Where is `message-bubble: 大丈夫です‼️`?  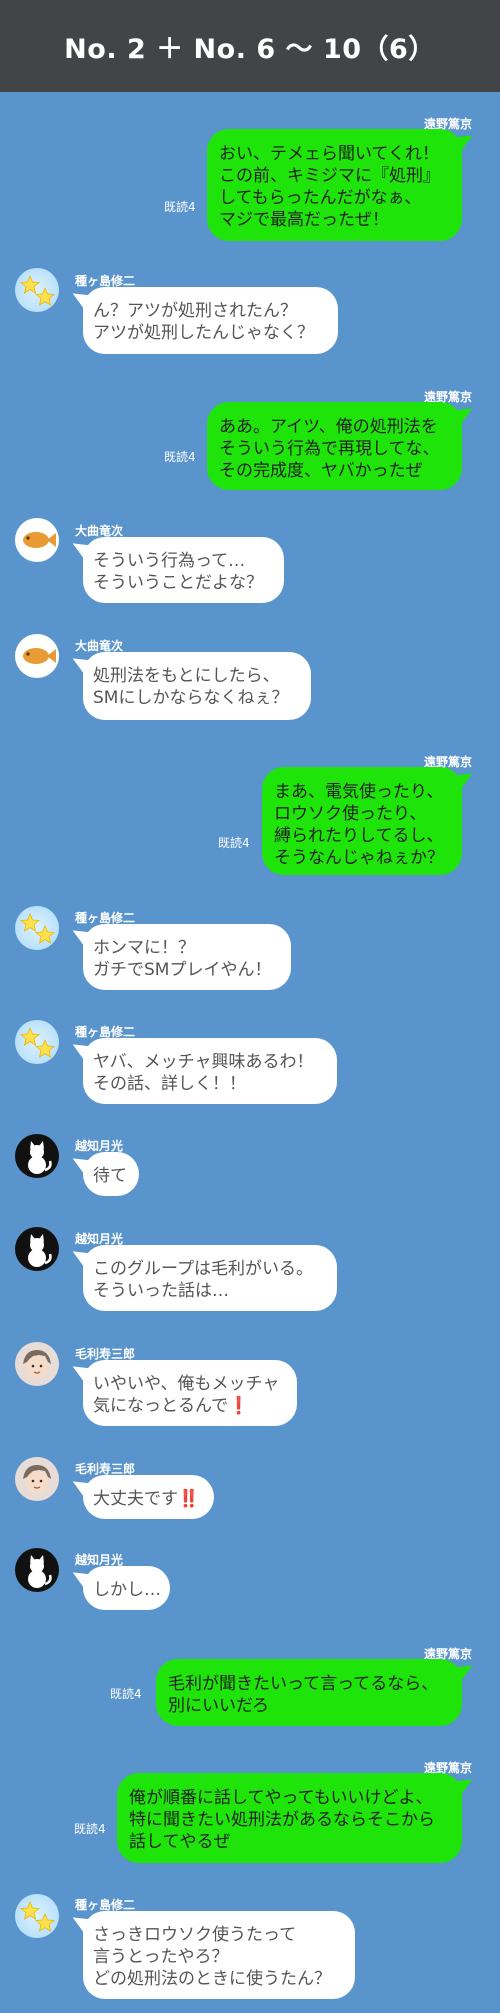
message-bubble: 大丈夫です‼️ is located at coordinates (148, 1497).